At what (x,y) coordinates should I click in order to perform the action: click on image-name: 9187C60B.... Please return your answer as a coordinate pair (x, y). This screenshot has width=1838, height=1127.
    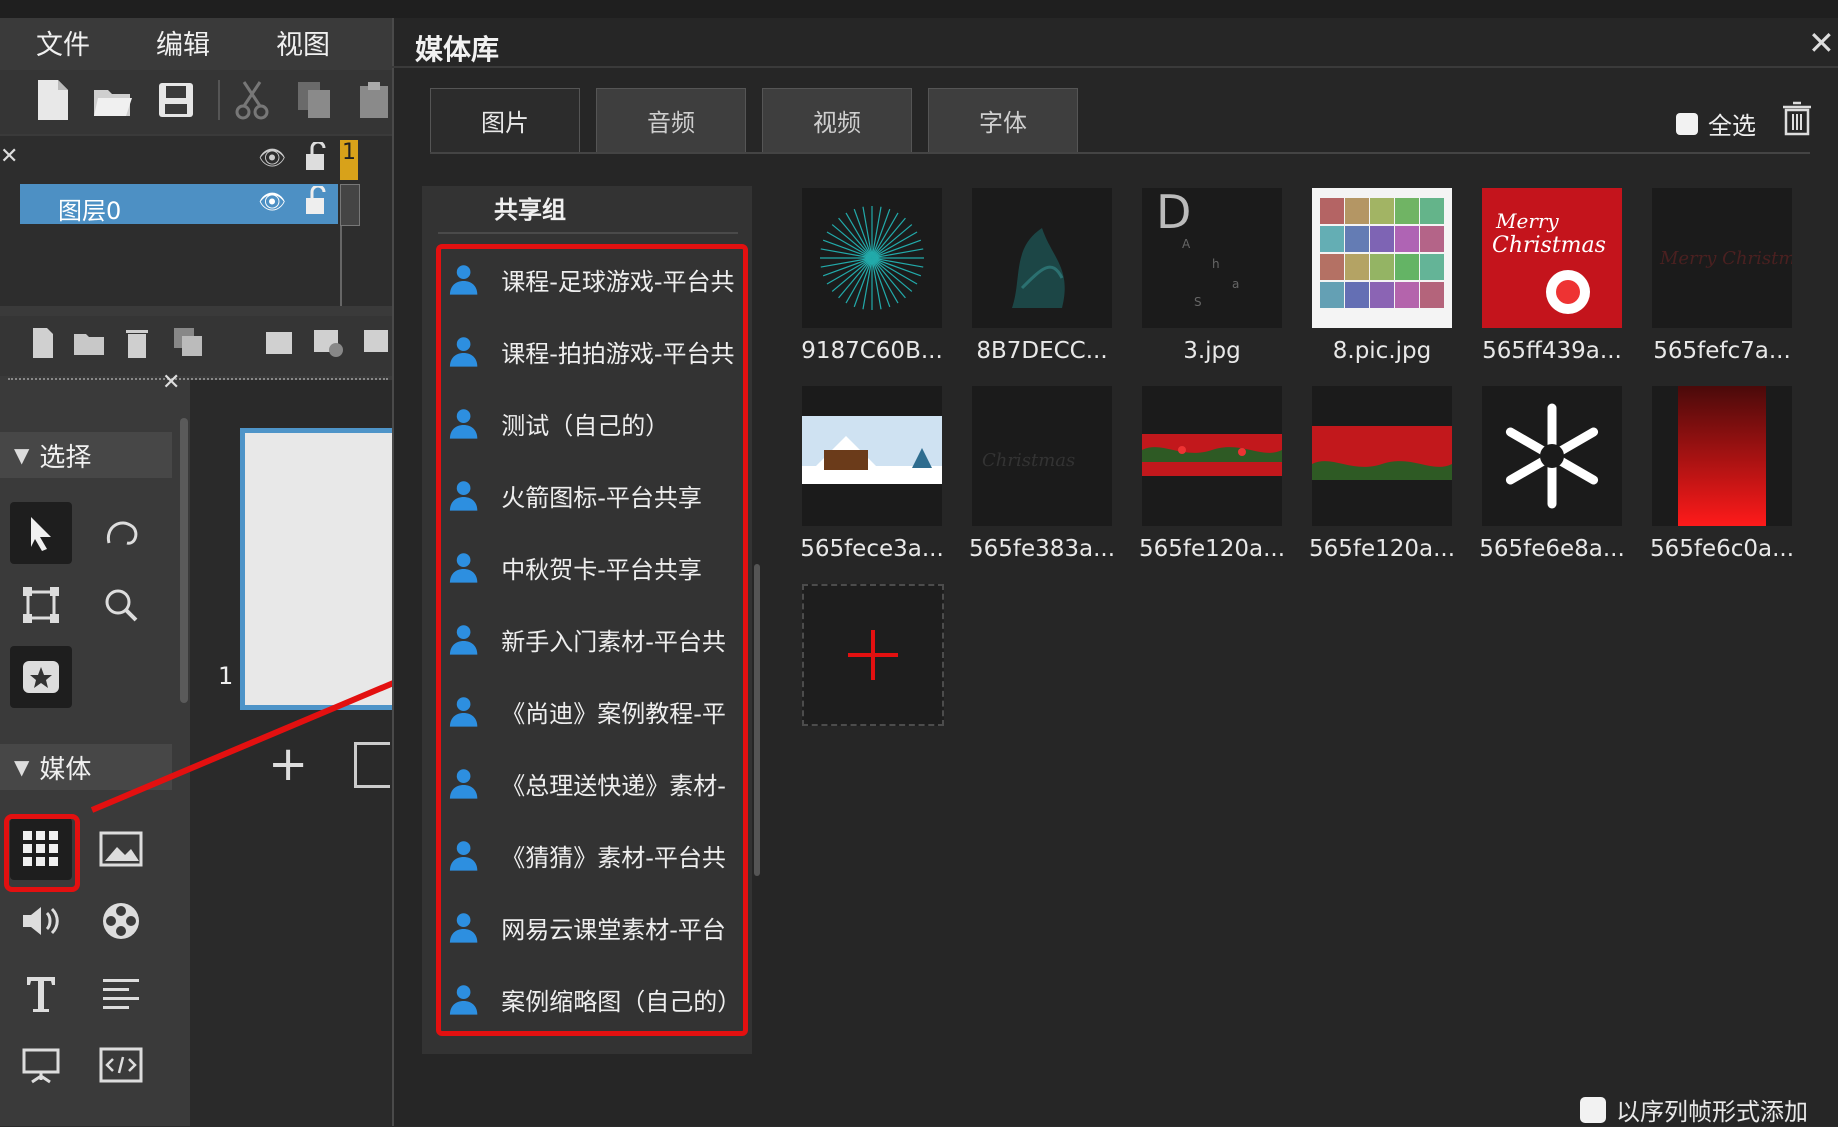
    Looking at the image, I should click on (872, 351).